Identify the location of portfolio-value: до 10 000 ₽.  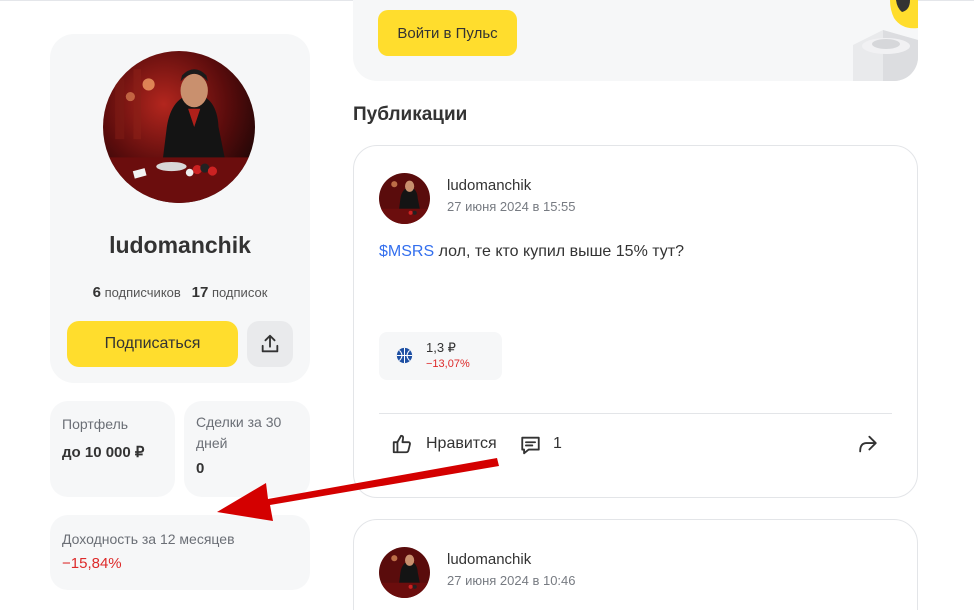
(103, 452).